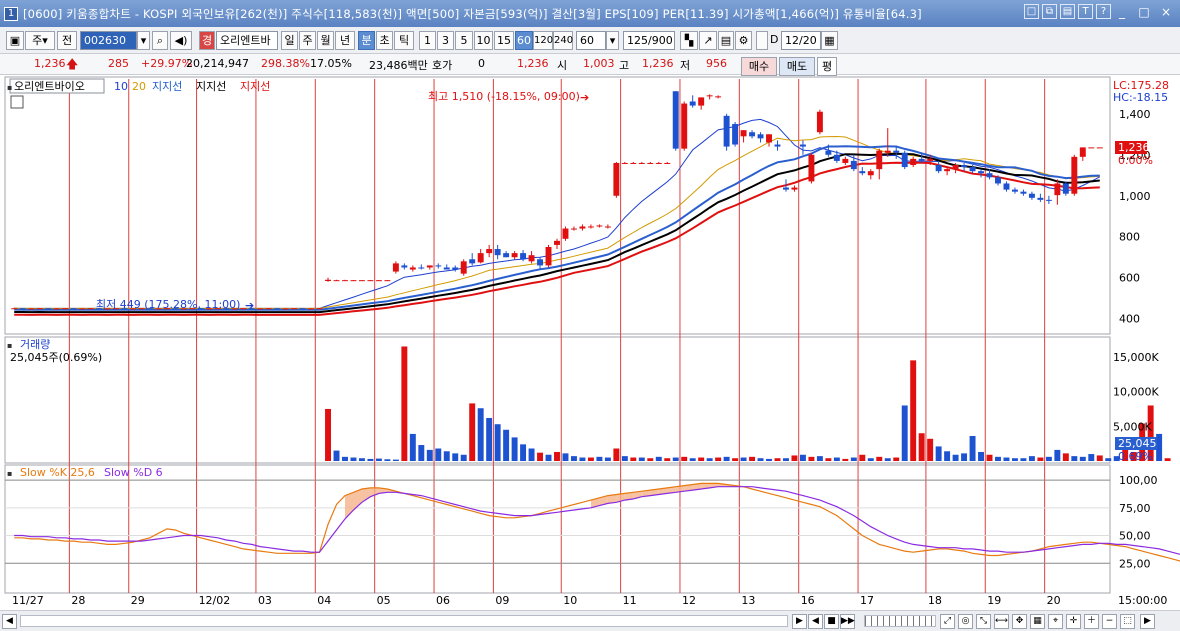 The height and width of the screenshot is (631, 1180). What do you see at coordinates (831, 621) in the screenshot?
I see `stop-icon: ■` at bounding box center [831, 621].